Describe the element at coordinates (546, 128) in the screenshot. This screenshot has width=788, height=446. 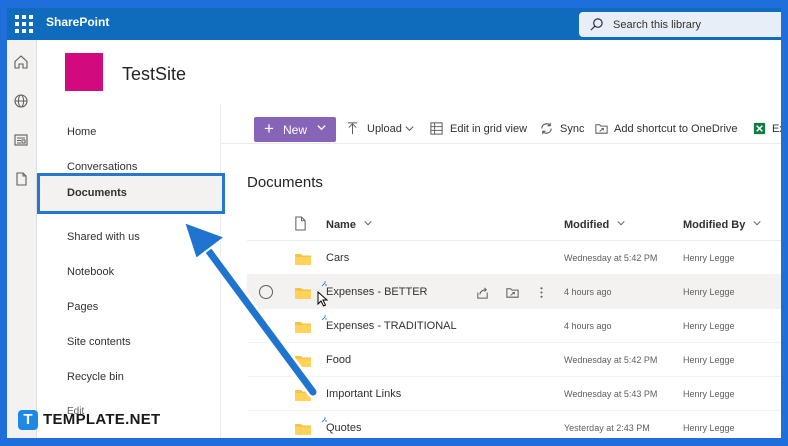
I see `sync-icon` at that location.